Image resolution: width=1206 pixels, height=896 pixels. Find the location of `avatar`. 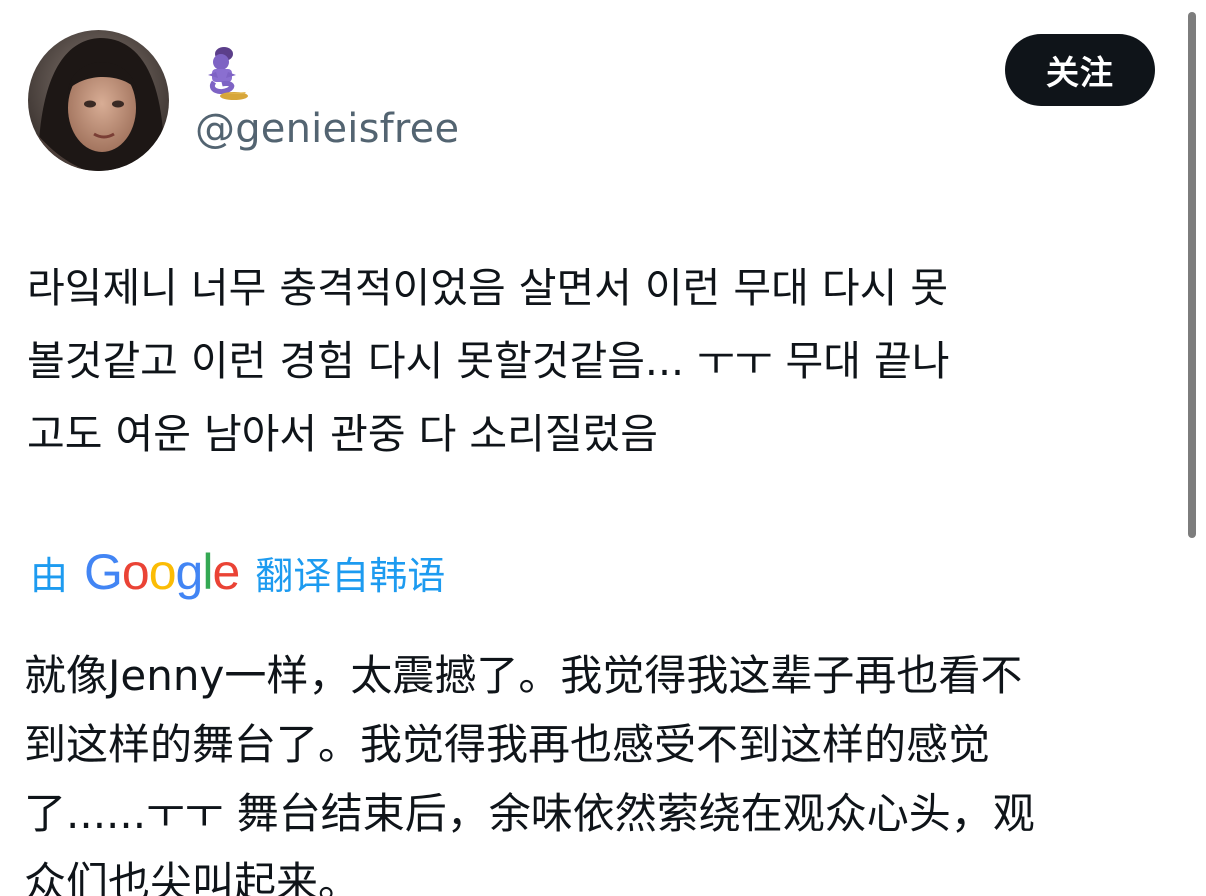

avatar is located at coordinates (98, 100).